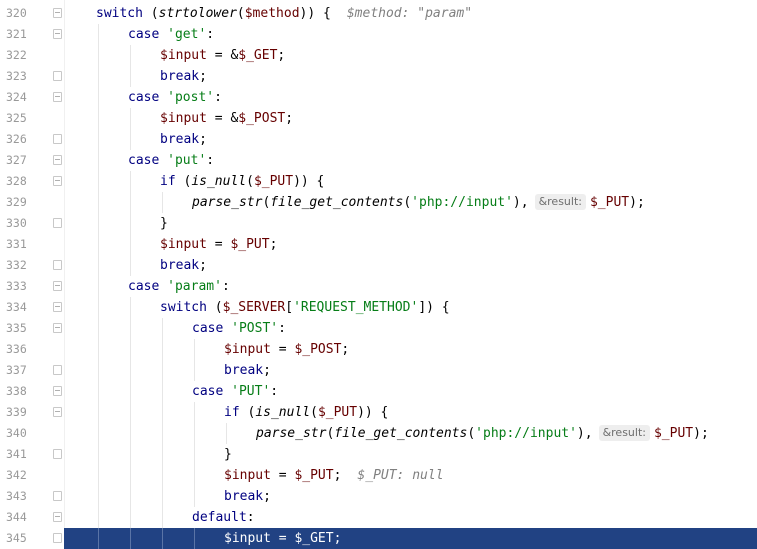 Image resolution: width=757 pixels, height=549 pixels. I want to click on line-number: 328, so click(16, 181).